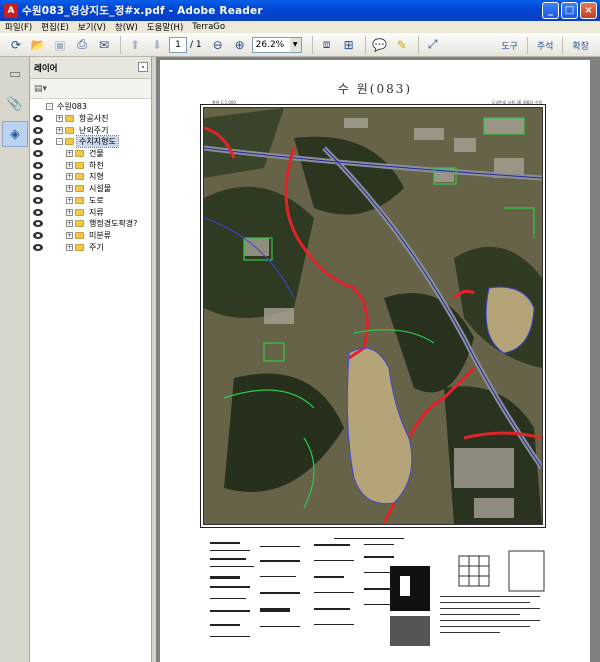 The height and width of the screenshot is (662, 600). Describe the element at coordinates (550, 10) in the screenshot. I see `minimize-button: _` at that location.